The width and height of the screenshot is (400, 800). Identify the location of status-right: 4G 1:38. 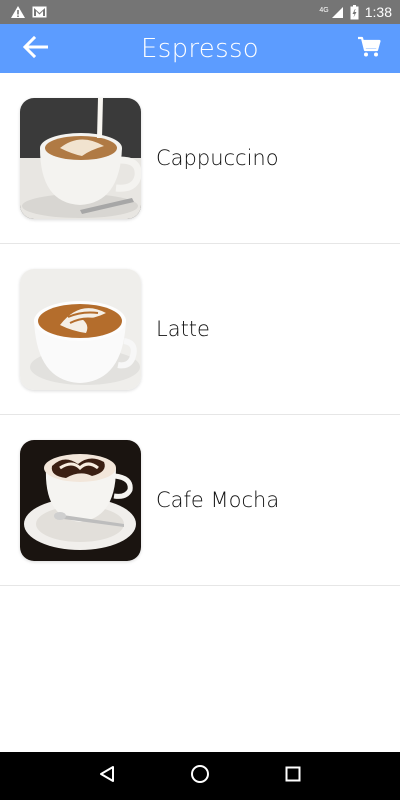
(355, 12).